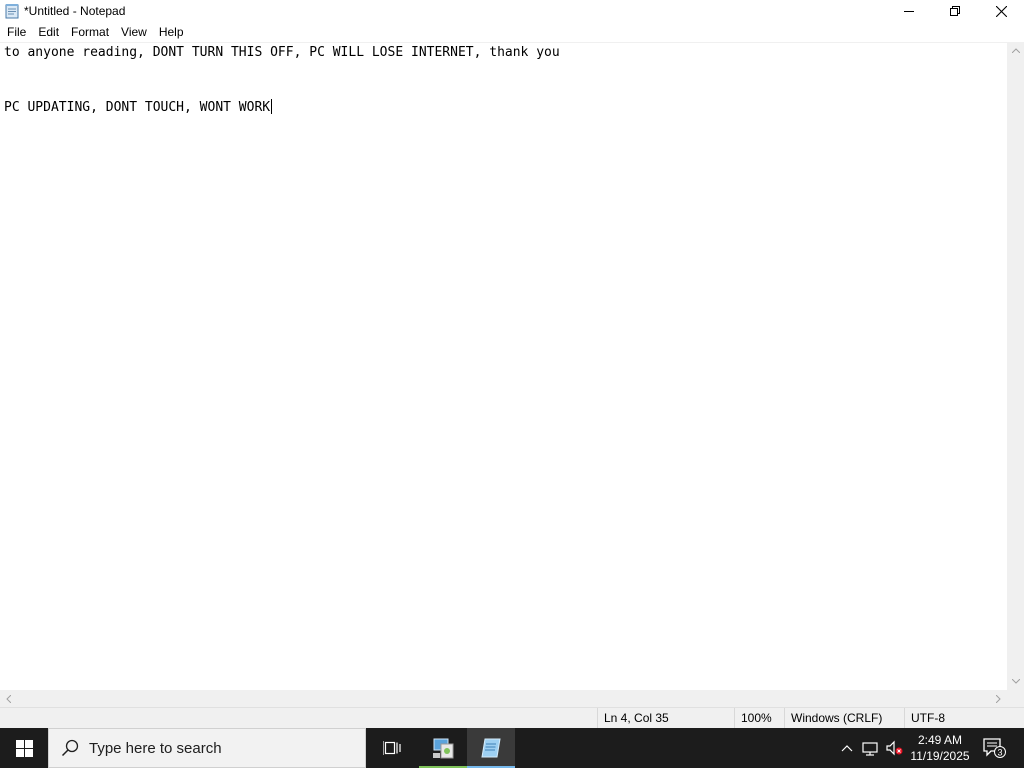 This screenshot has height=768, width=1024. I want to click on scrollbar-corner, so click(1015, 698).